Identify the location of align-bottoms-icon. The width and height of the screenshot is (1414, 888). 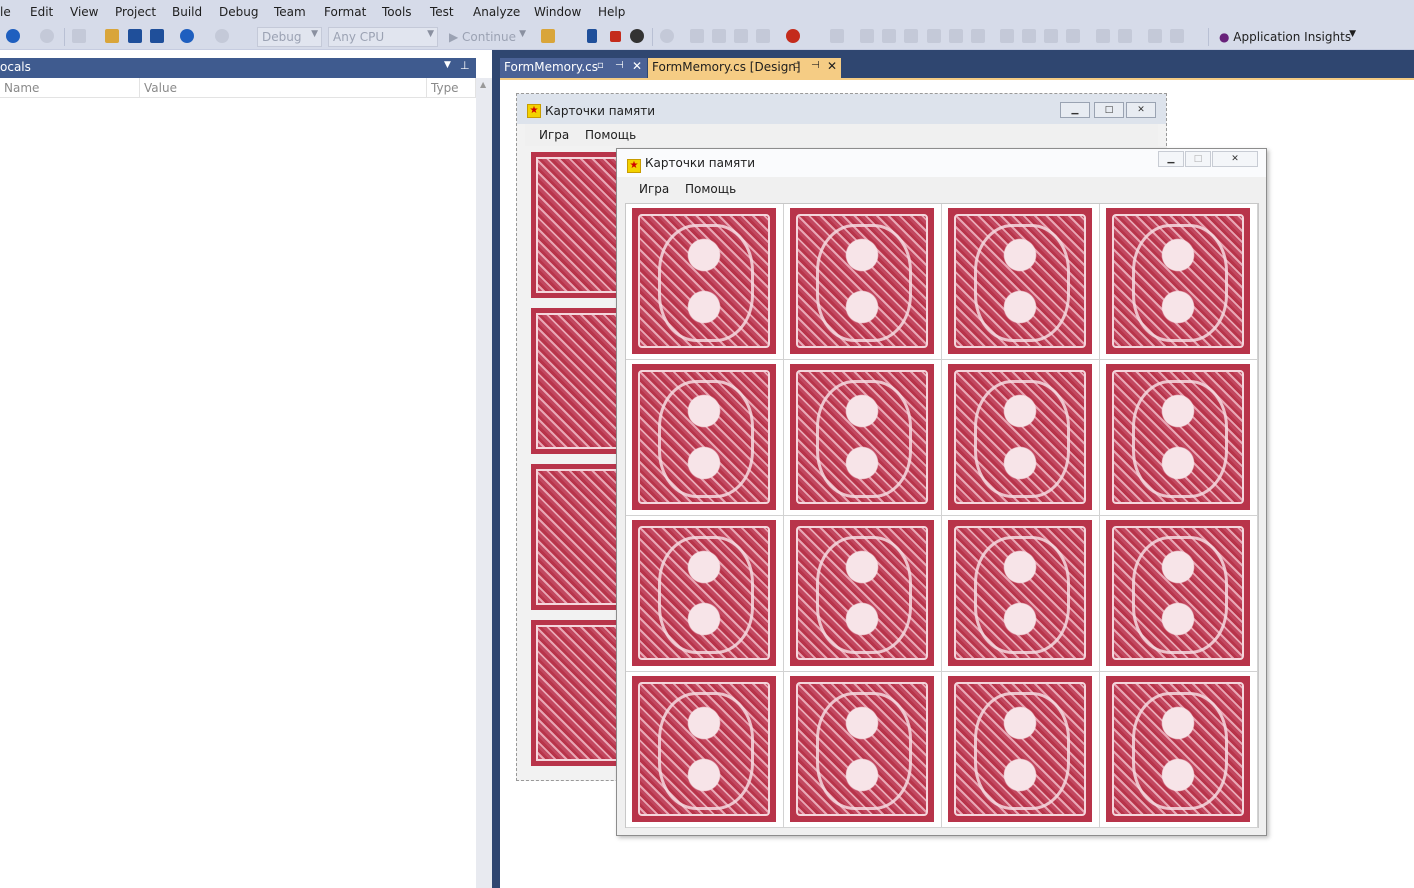
(978, 36).